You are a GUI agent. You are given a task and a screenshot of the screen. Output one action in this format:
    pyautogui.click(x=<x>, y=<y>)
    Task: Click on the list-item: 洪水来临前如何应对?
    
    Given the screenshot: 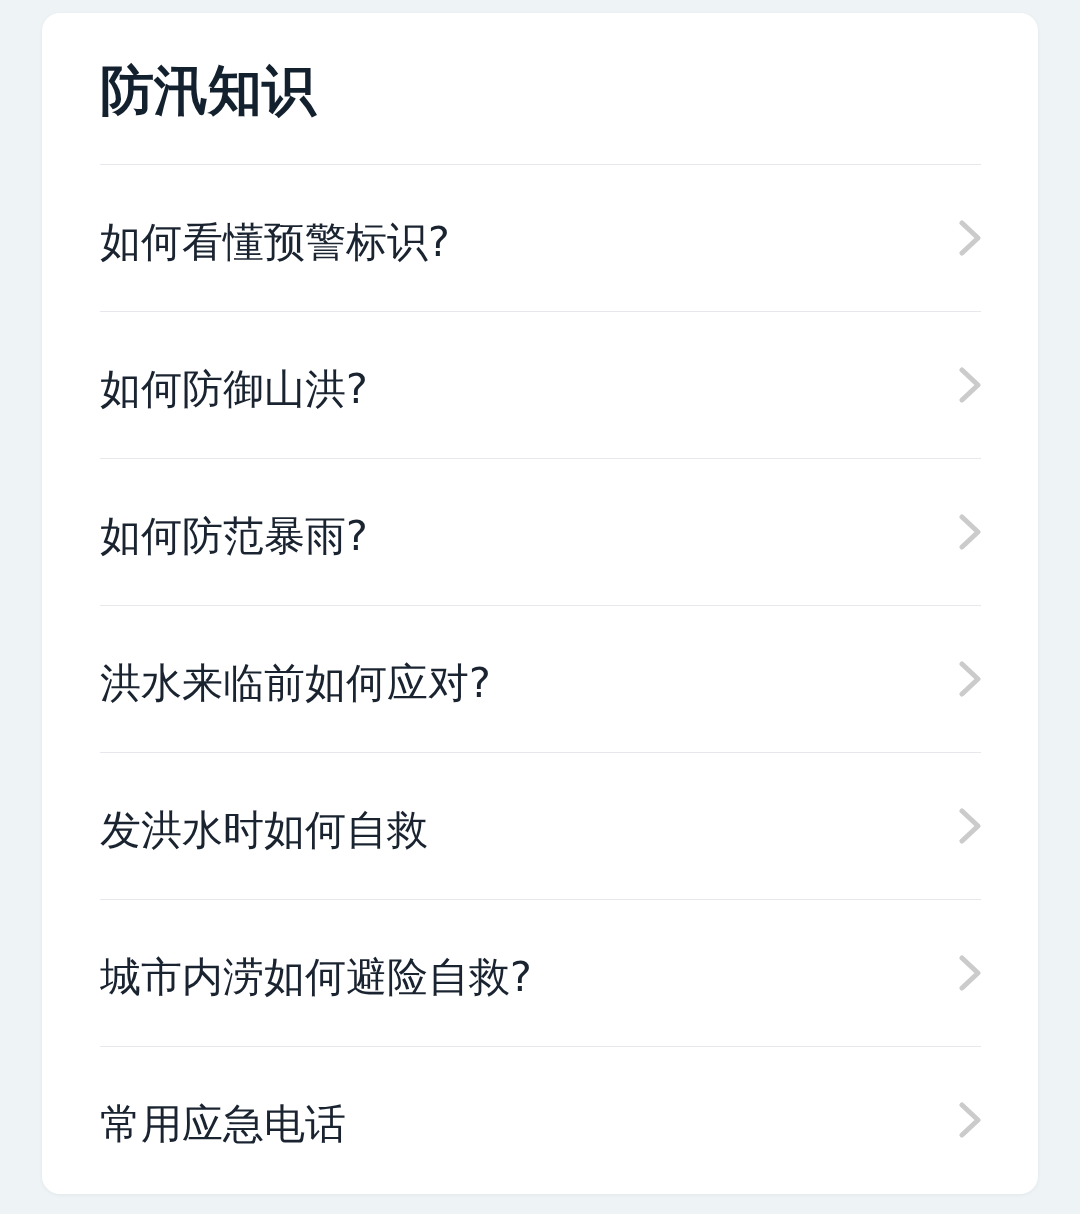 What is the action you would take?
    pyautogui.click(x=540, y=678)
    